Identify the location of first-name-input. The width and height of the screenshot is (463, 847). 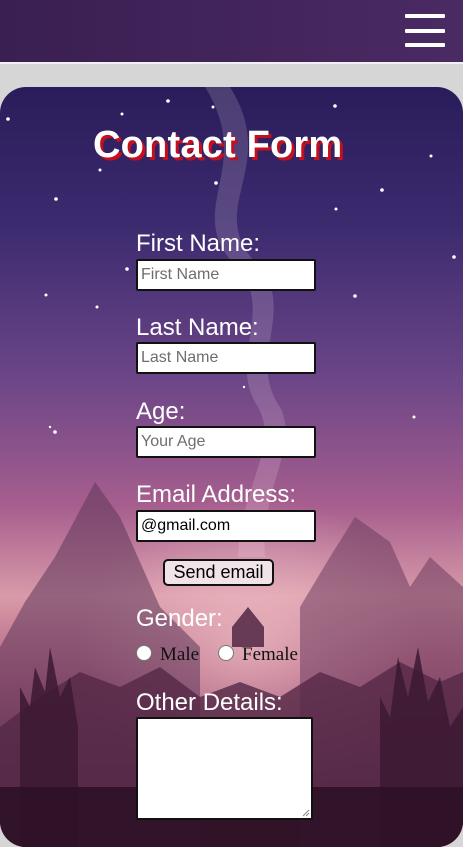
(226, 275).